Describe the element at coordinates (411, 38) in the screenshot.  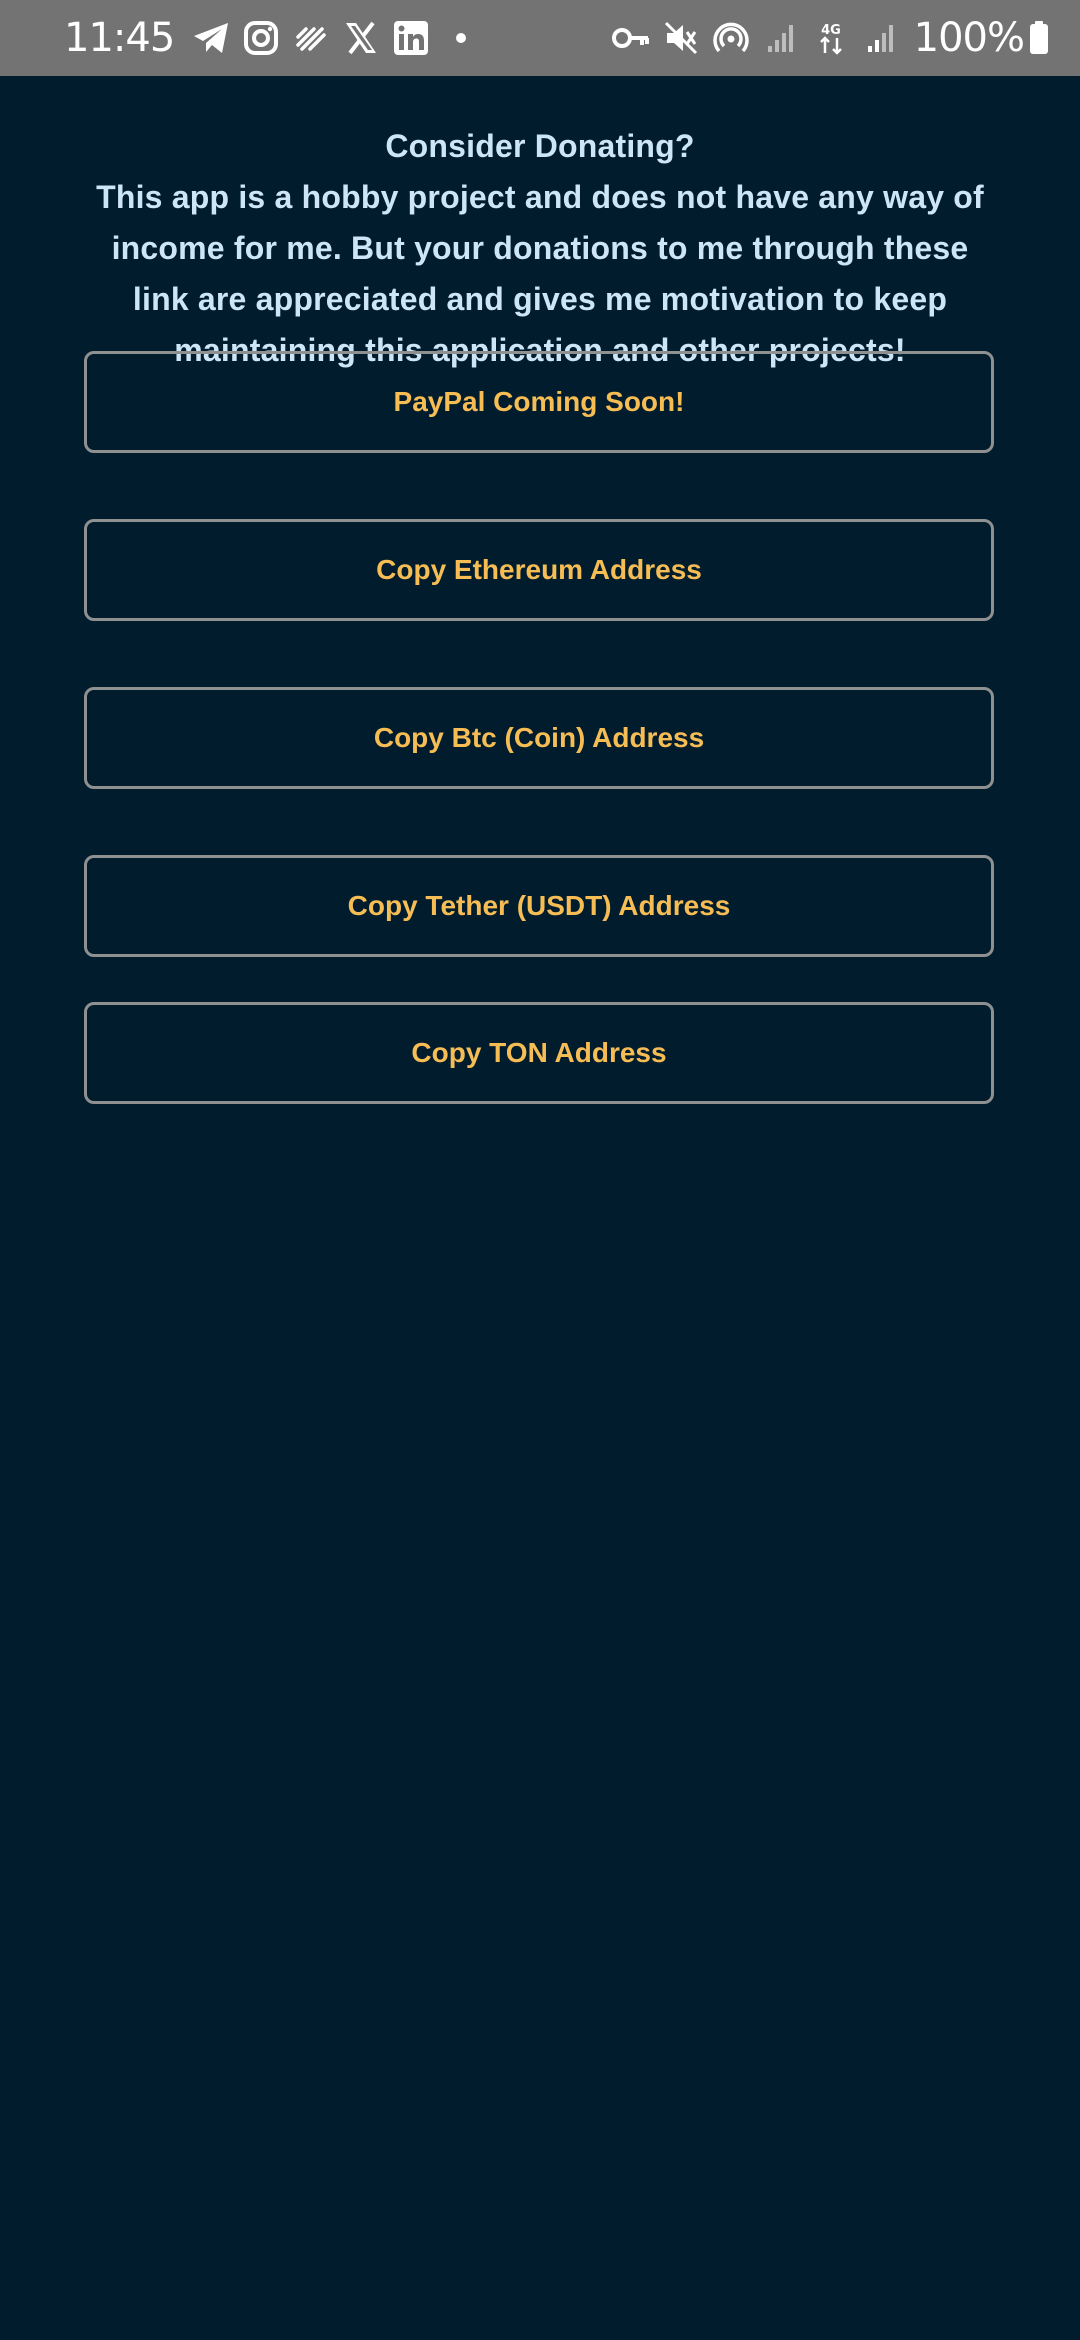
I see `linkedin-icon` at that location.